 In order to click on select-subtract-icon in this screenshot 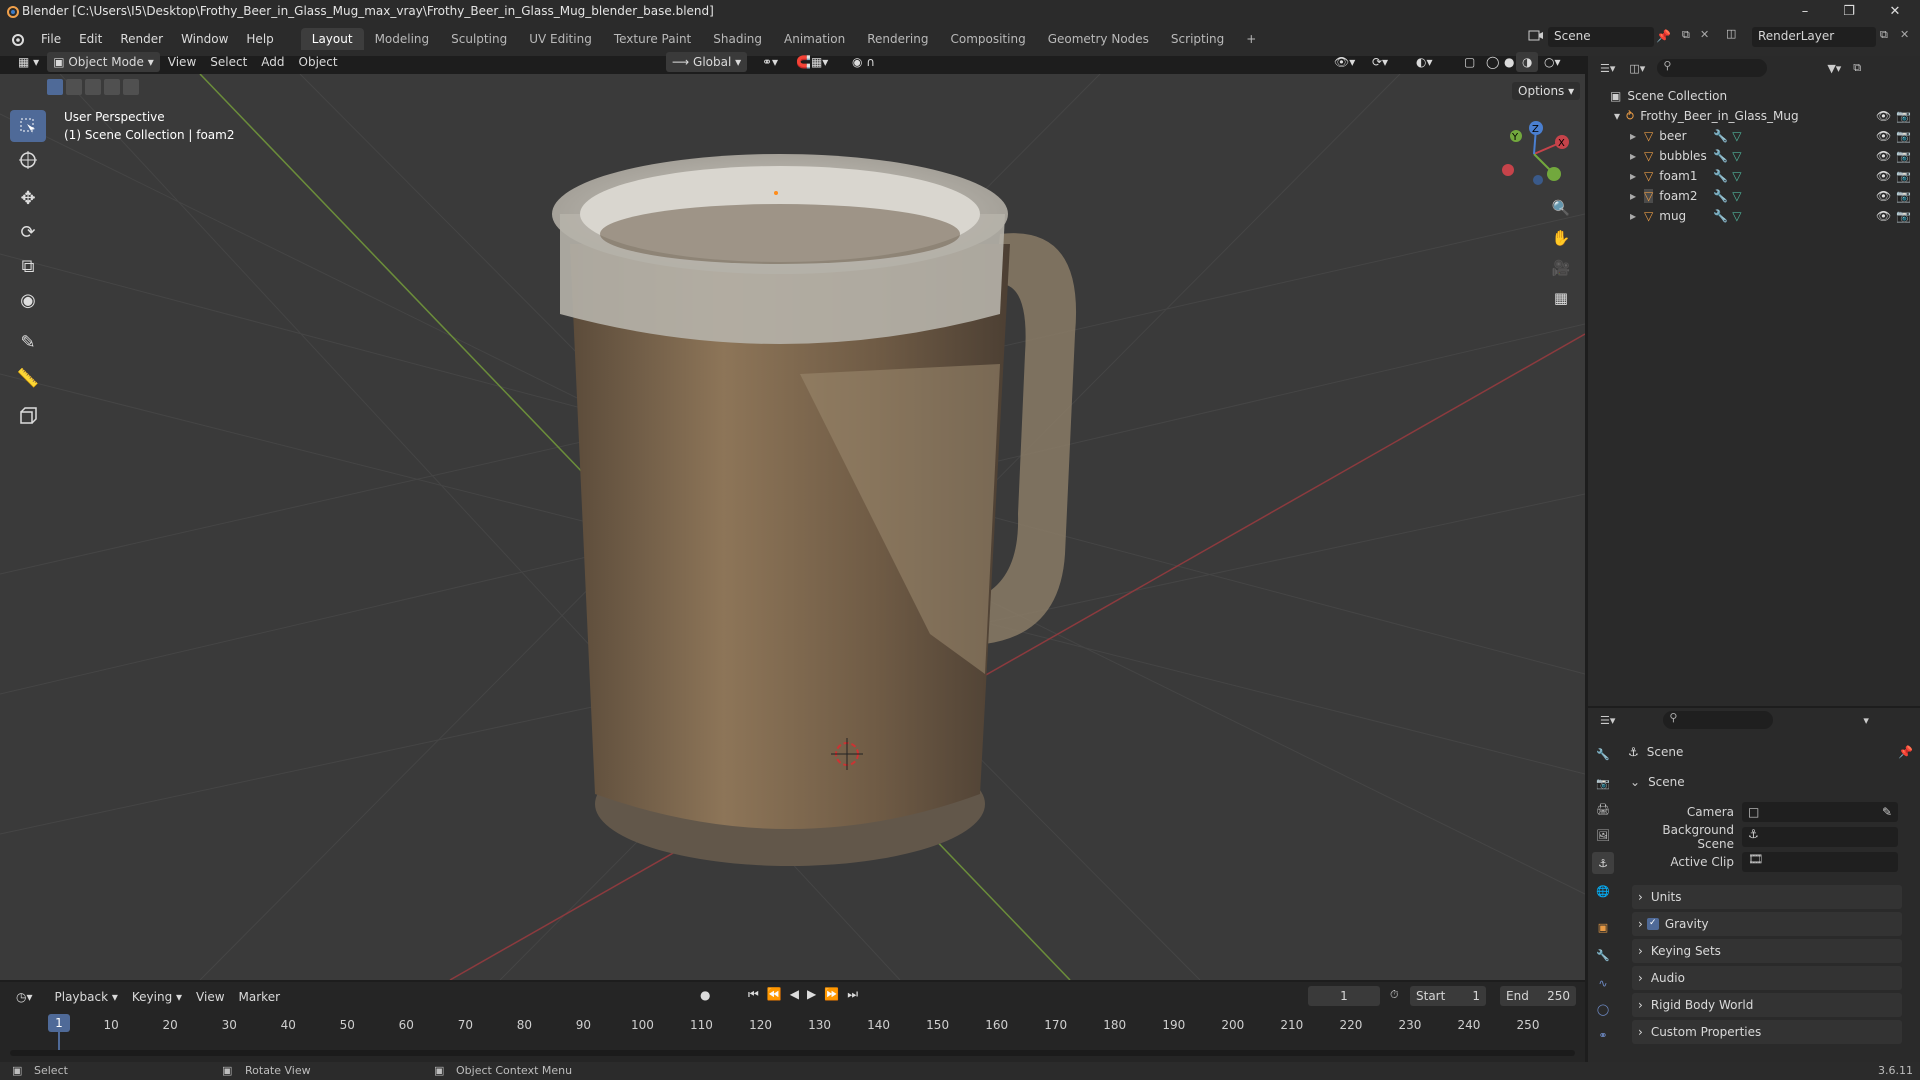, I will do `click(93, 87)`.